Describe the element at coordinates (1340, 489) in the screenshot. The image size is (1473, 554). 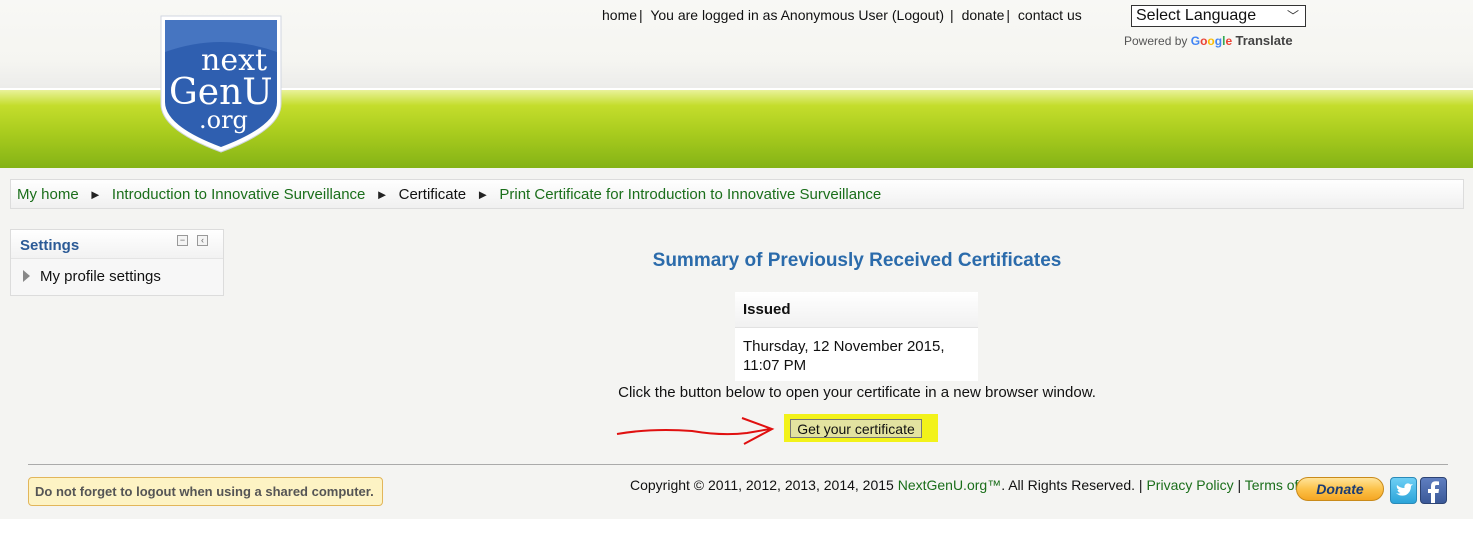
I see `donate-button: Donate` at that location.